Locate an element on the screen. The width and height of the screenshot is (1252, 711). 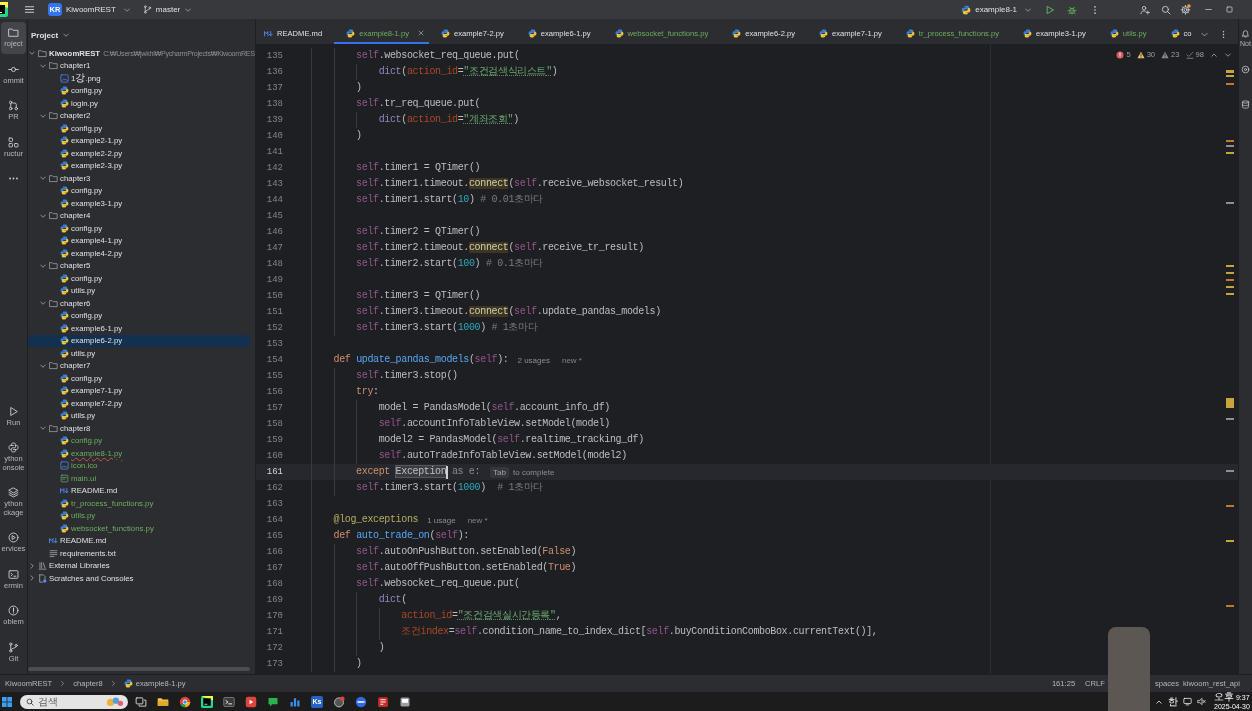
close-icon is located at coordinates (420, 33).